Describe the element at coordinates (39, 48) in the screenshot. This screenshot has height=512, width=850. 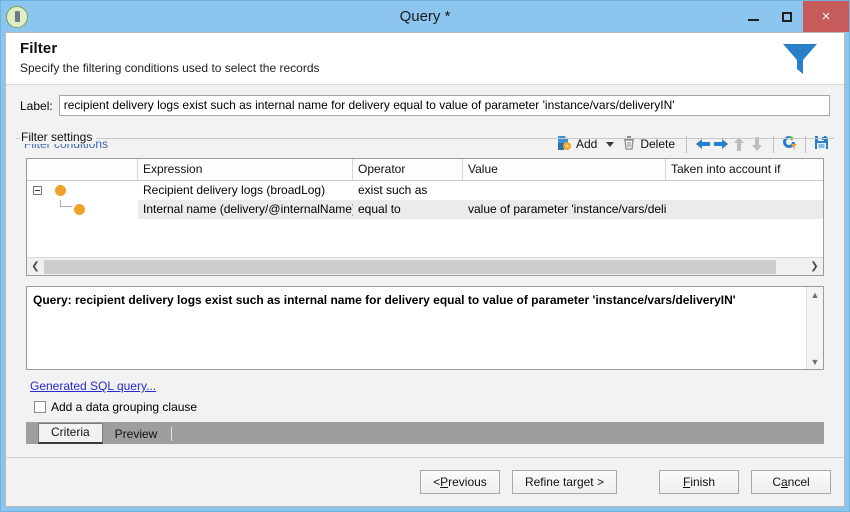
I see `page-title: Filter` at that location.